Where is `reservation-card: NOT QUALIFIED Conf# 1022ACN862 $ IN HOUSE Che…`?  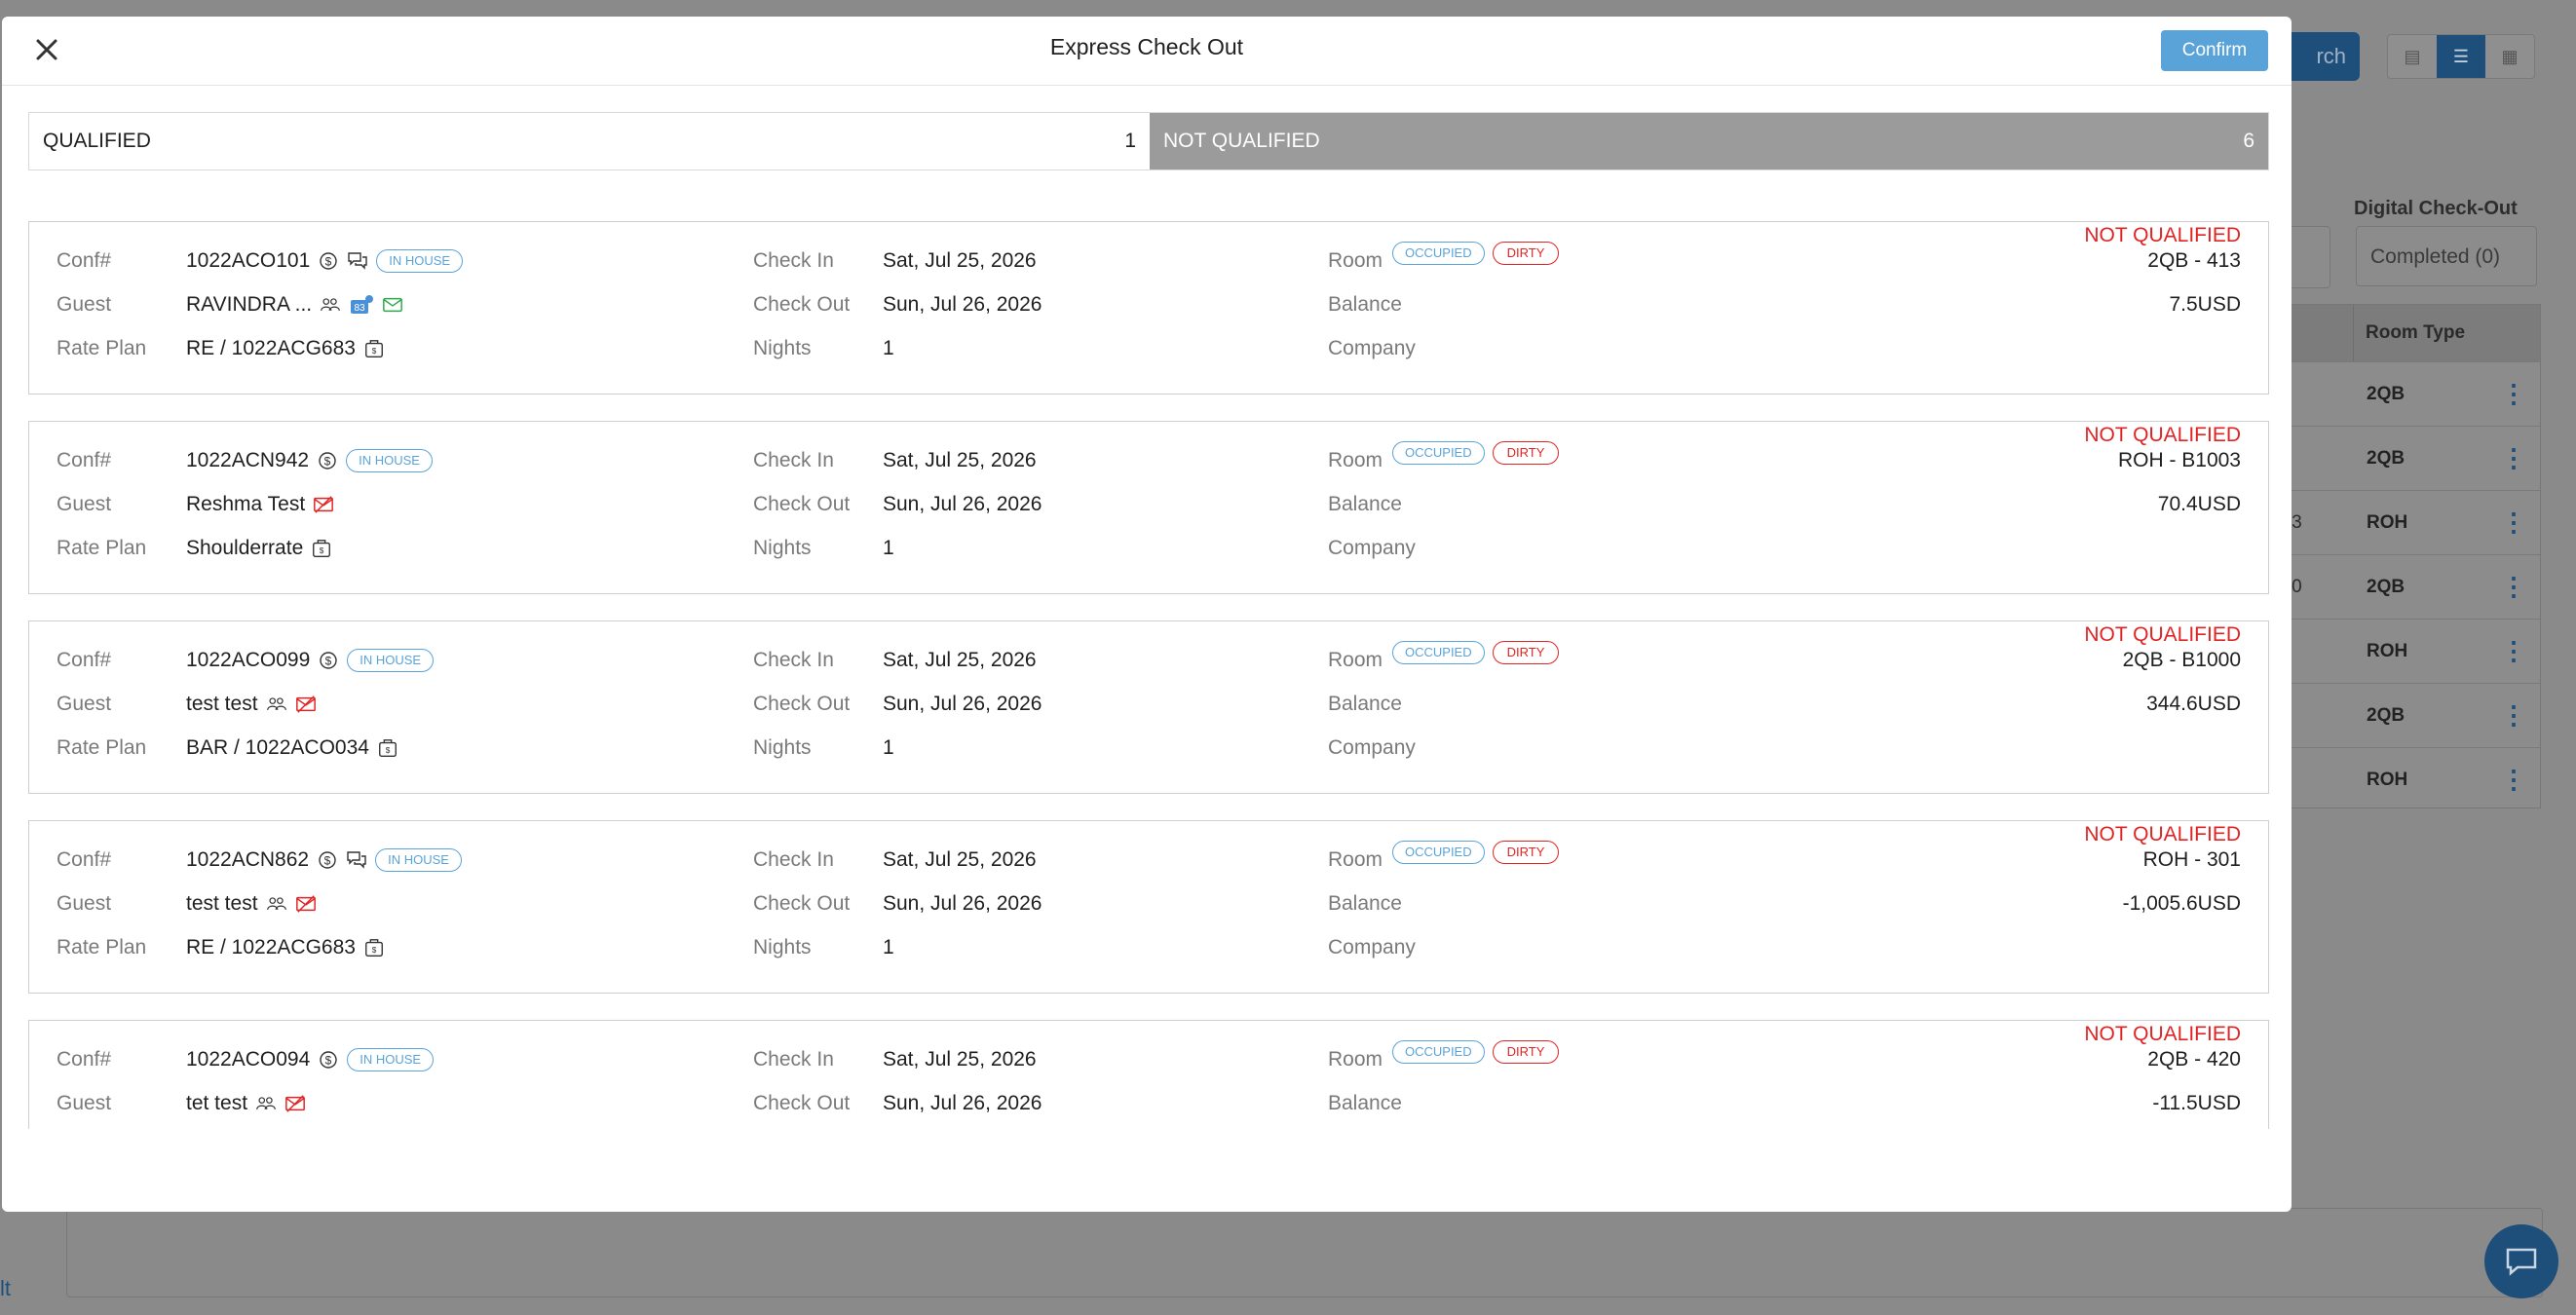
reservation-card: NOT QUALIFIED Conf# 1022ACN862 $ IN HOUSE Che… is located at coordinates (1148, 907).